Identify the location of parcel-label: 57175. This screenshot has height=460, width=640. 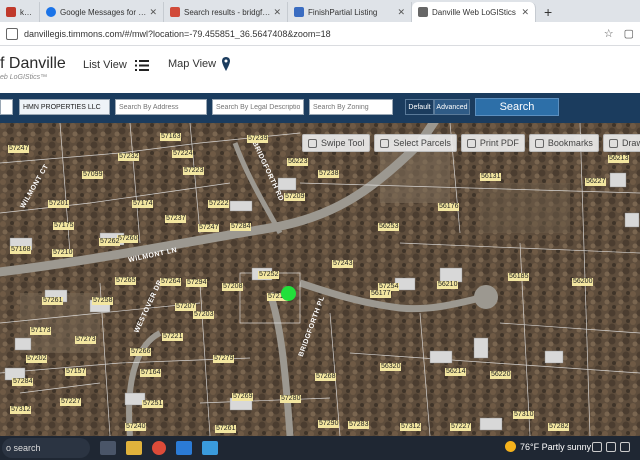
(64, 226).